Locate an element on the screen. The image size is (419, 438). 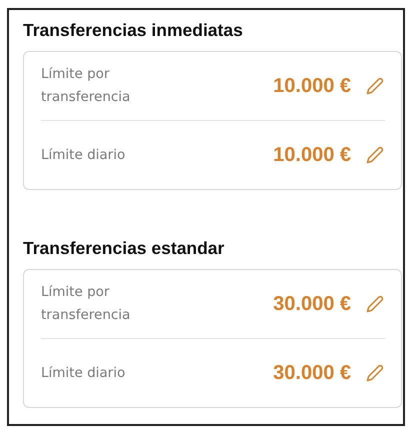
section-title: Transferencias inmediatas is located at coordinates (133, 30).